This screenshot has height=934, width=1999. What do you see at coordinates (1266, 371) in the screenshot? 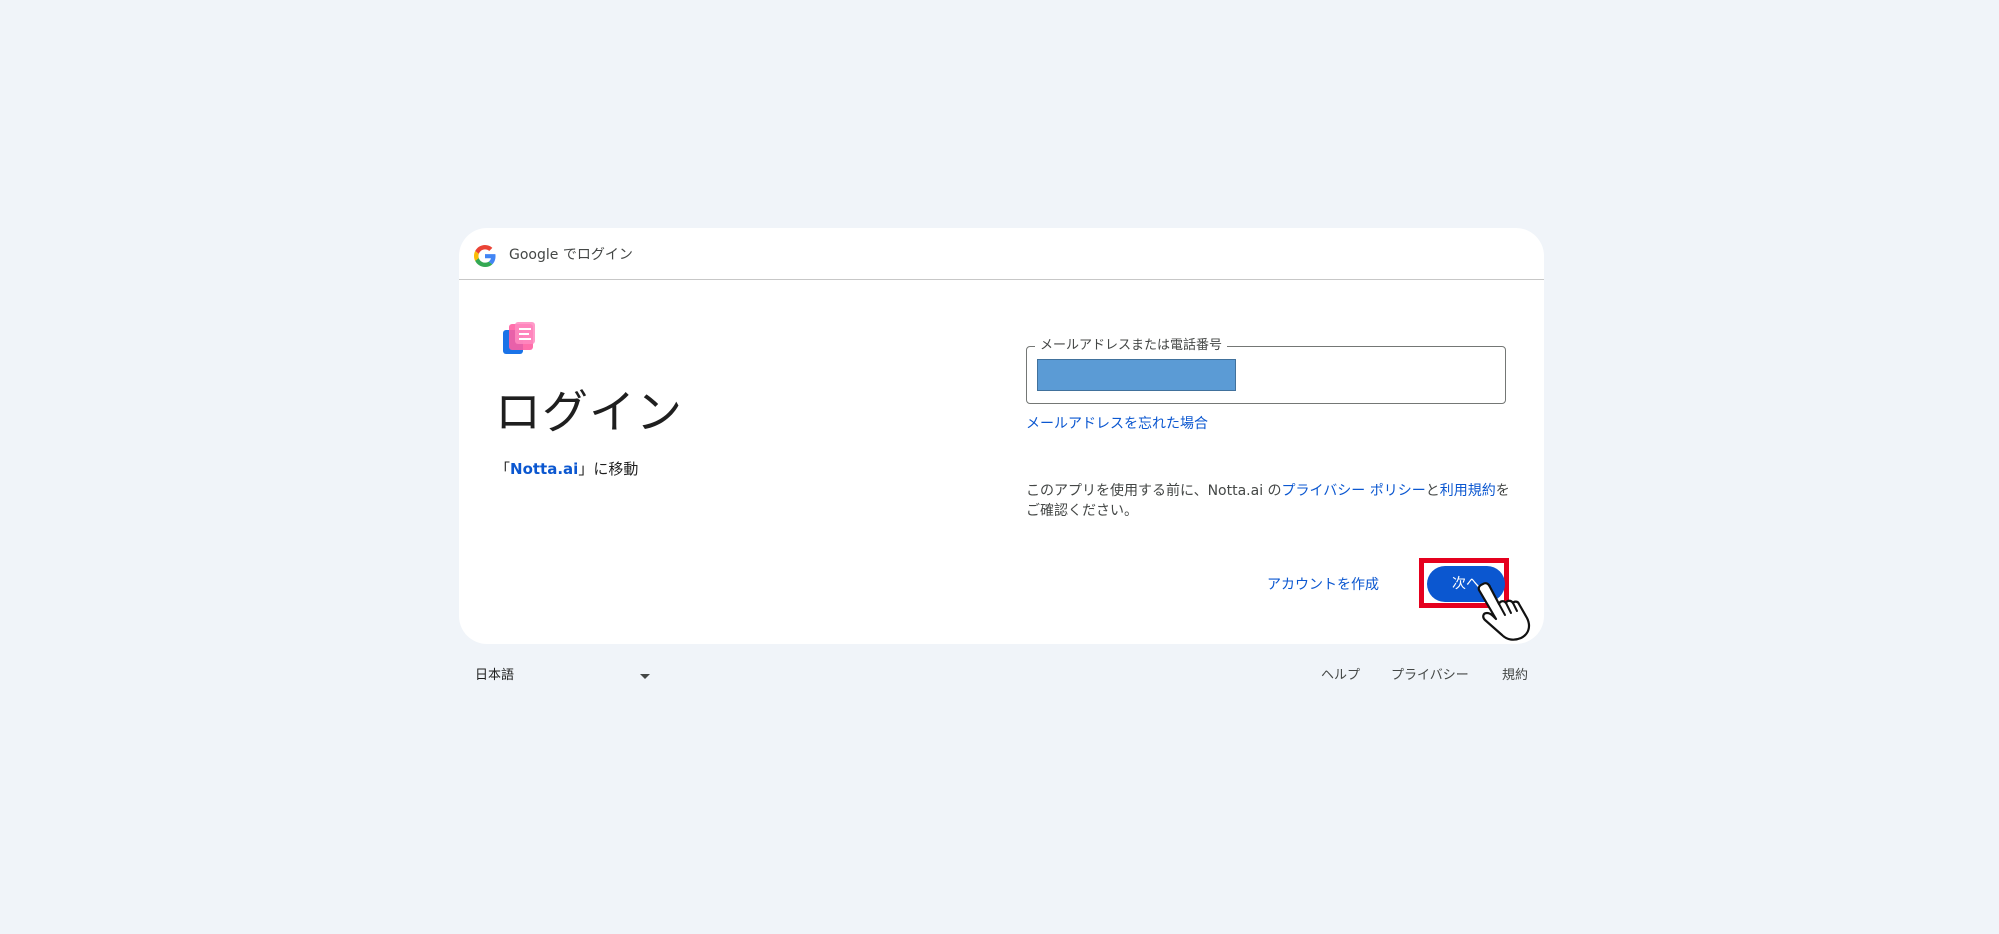
I see `email-field: メールアドレスまたは電話番号` at bounding box center [1266, 371].